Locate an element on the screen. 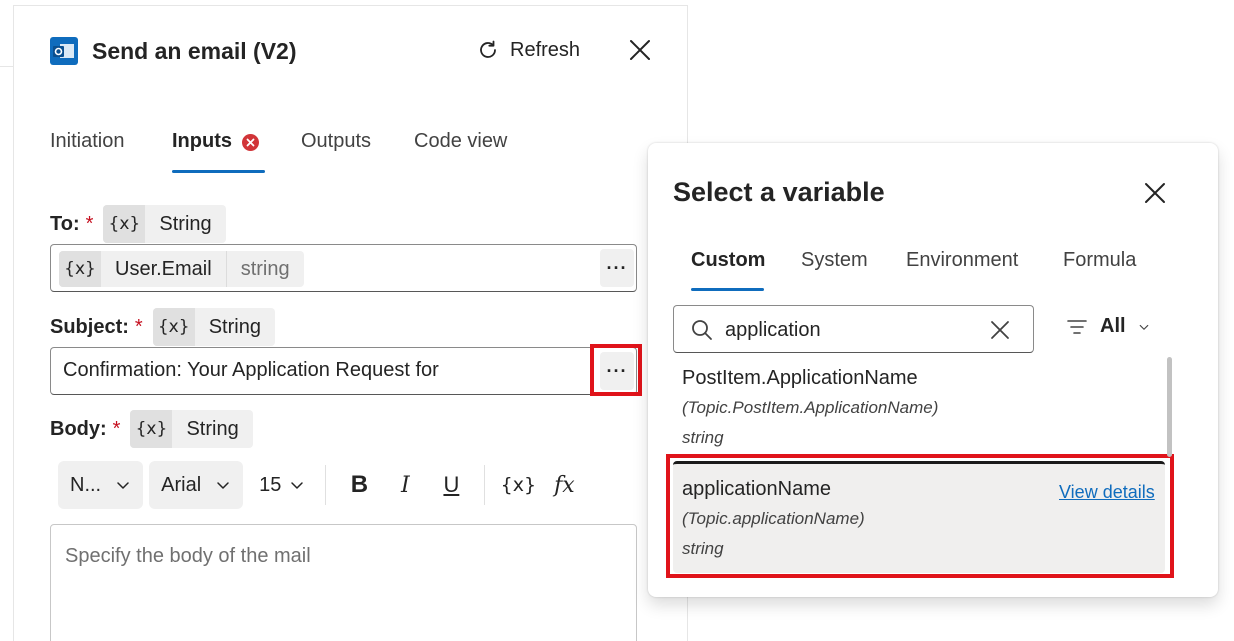 The width and height of the screenshot is (1234, 641). tab-label: Custom is located at coordinates (728, 260).